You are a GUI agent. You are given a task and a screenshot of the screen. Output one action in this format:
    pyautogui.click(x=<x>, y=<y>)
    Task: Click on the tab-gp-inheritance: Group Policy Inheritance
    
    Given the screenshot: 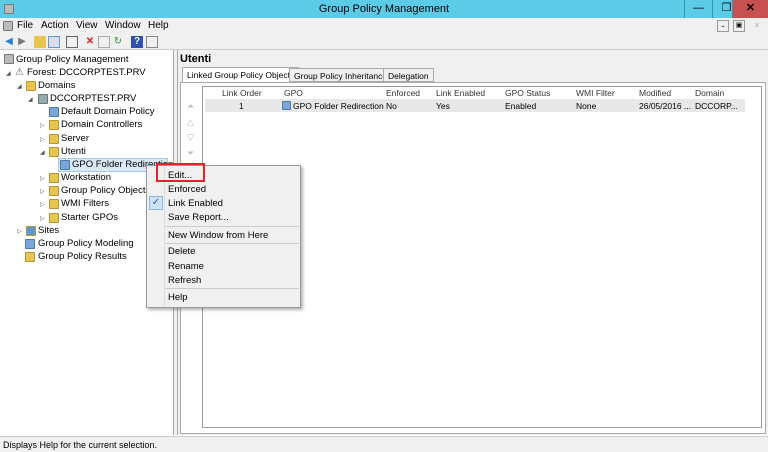 What is the action you would take?
    pyautogui.click(x=341, y=75)
    